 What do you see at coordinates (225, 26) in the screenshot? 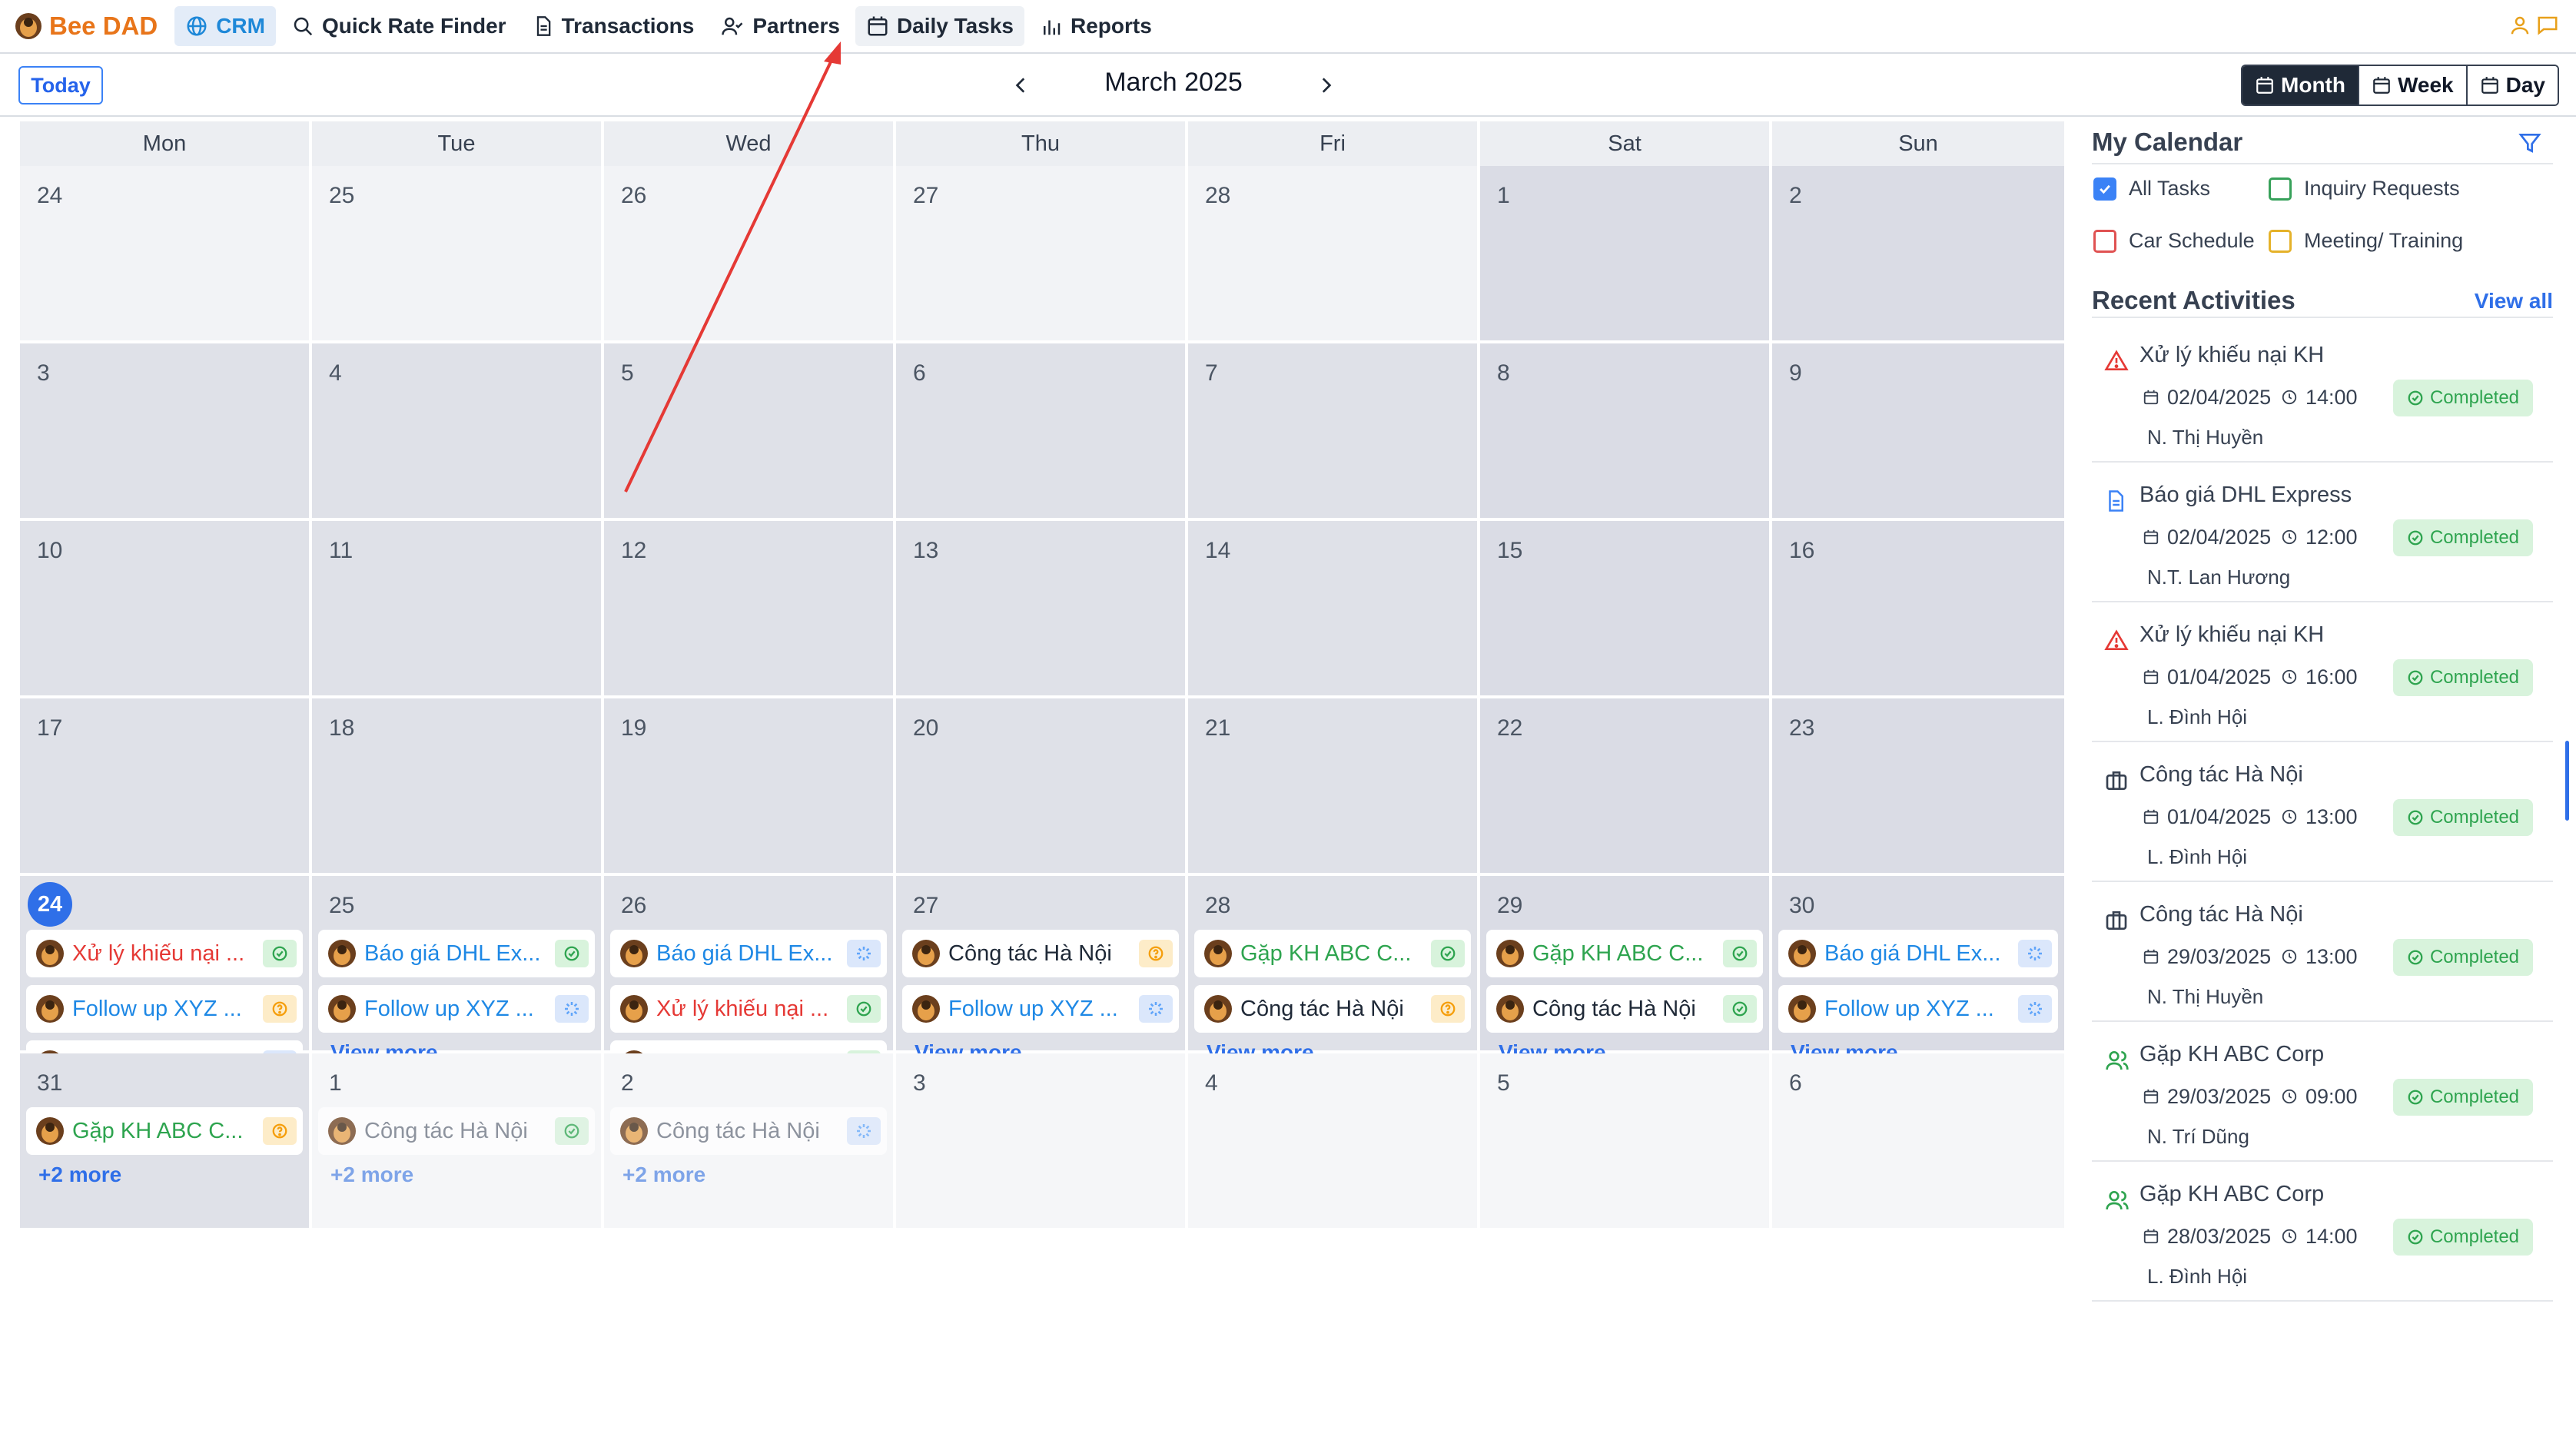
I see `nav-crm: CRM` at bounding box center [225, 26].